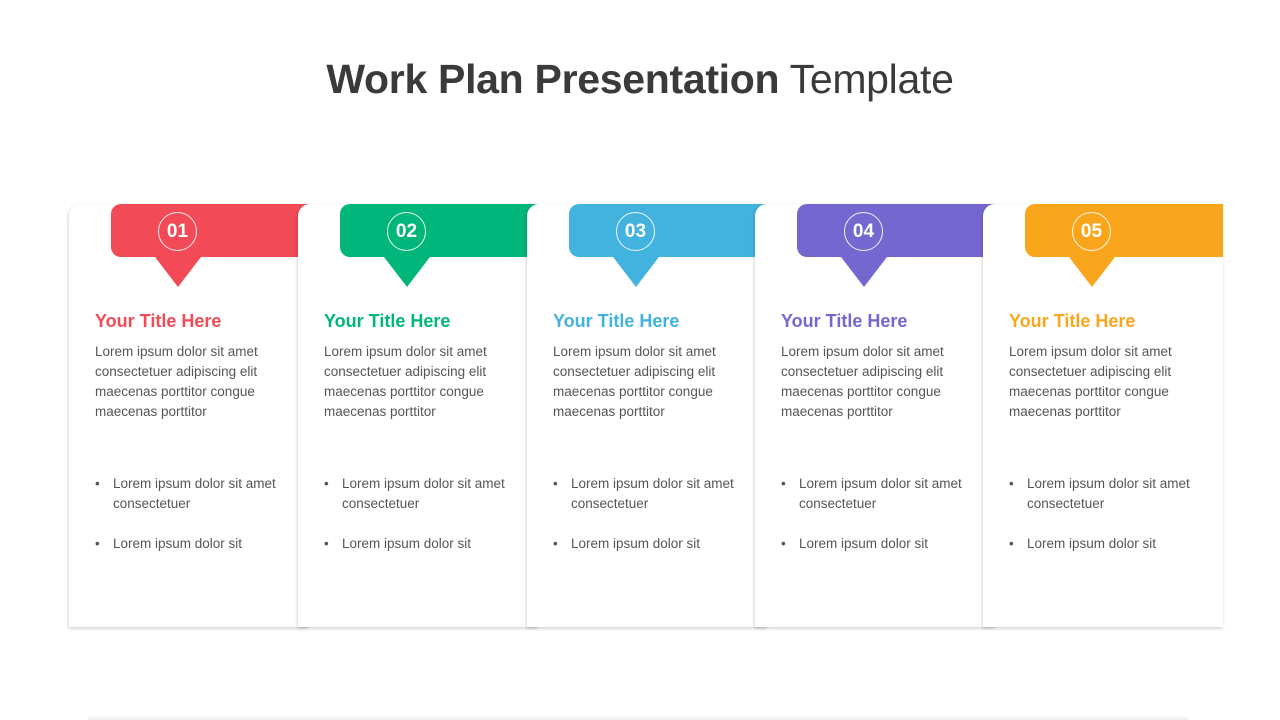  I want to click on reflection-line, so click(638, 718).